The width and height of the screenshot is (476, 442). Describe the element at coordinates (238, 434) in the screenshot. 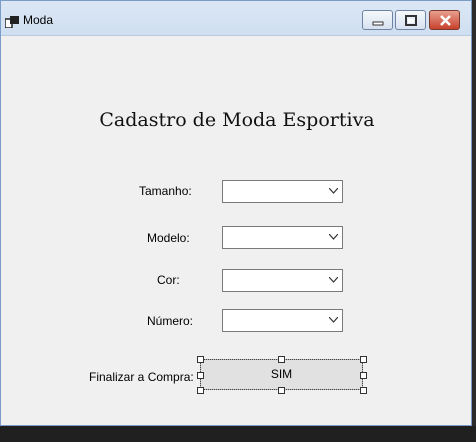

I see `desktop-bottom` at that location.